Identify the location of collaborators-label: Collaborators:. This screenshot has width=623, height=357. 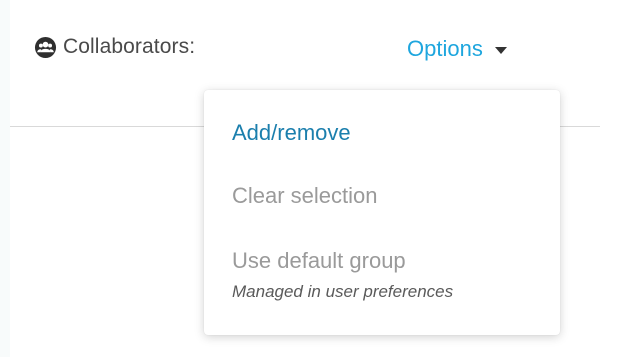
(114, 47).